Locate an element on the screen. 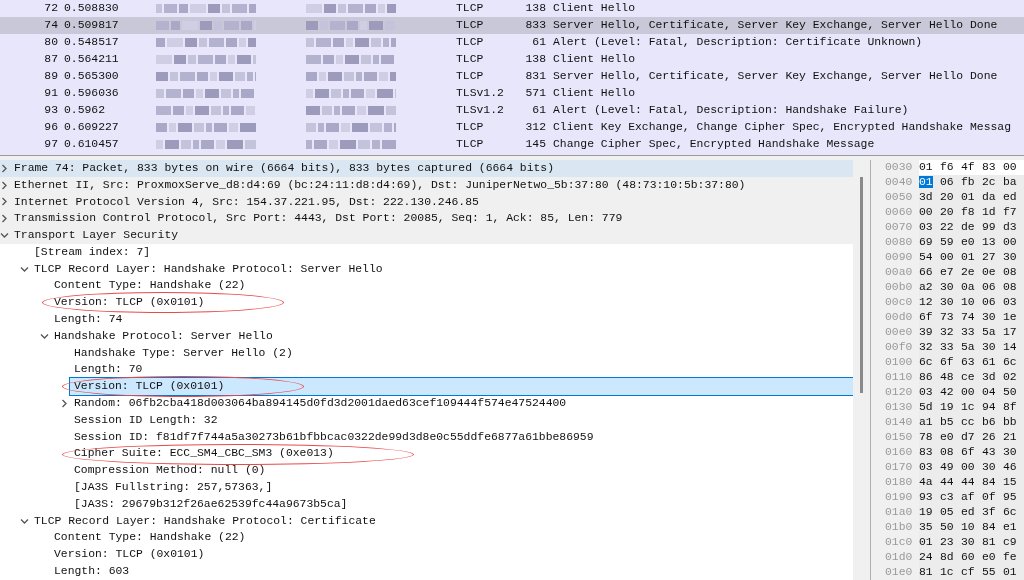 The width and height of the screenshot is (1024, 580). packet-info: Change Cipher Spec, Encrypted Handshake Message is located at coordinates (713, 144).